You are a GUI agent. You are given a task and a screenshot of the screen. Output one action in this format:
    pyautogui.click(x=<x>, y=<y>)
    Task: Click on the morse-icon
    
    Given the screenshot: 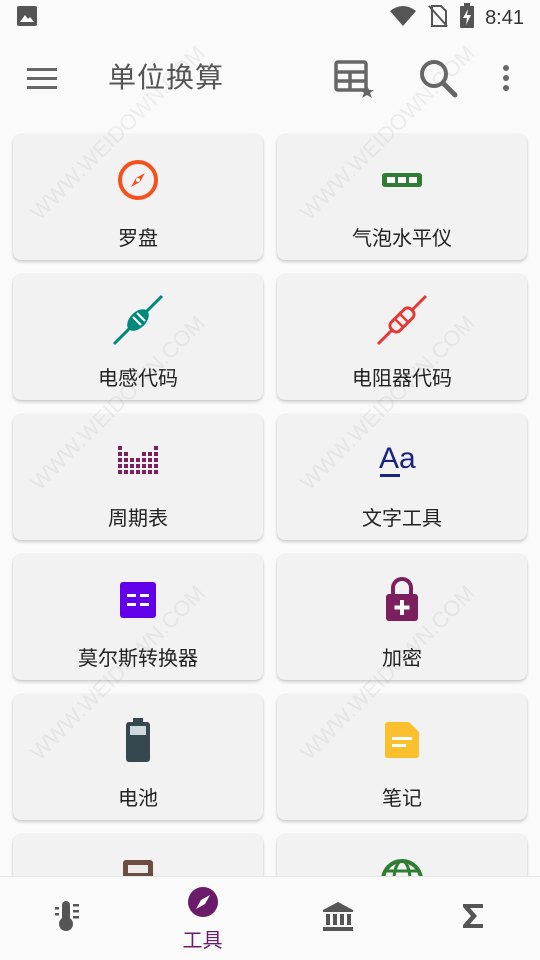 What is the action you would take?
    pyautogui.click(x=138, y=600)
    